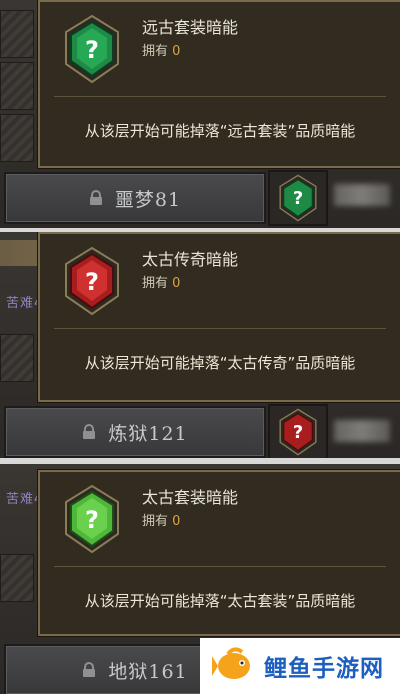 The width and height of the screenshot is (400, 694). I want to click on light-green-question-gem-icon: ?, so click(92, 521).